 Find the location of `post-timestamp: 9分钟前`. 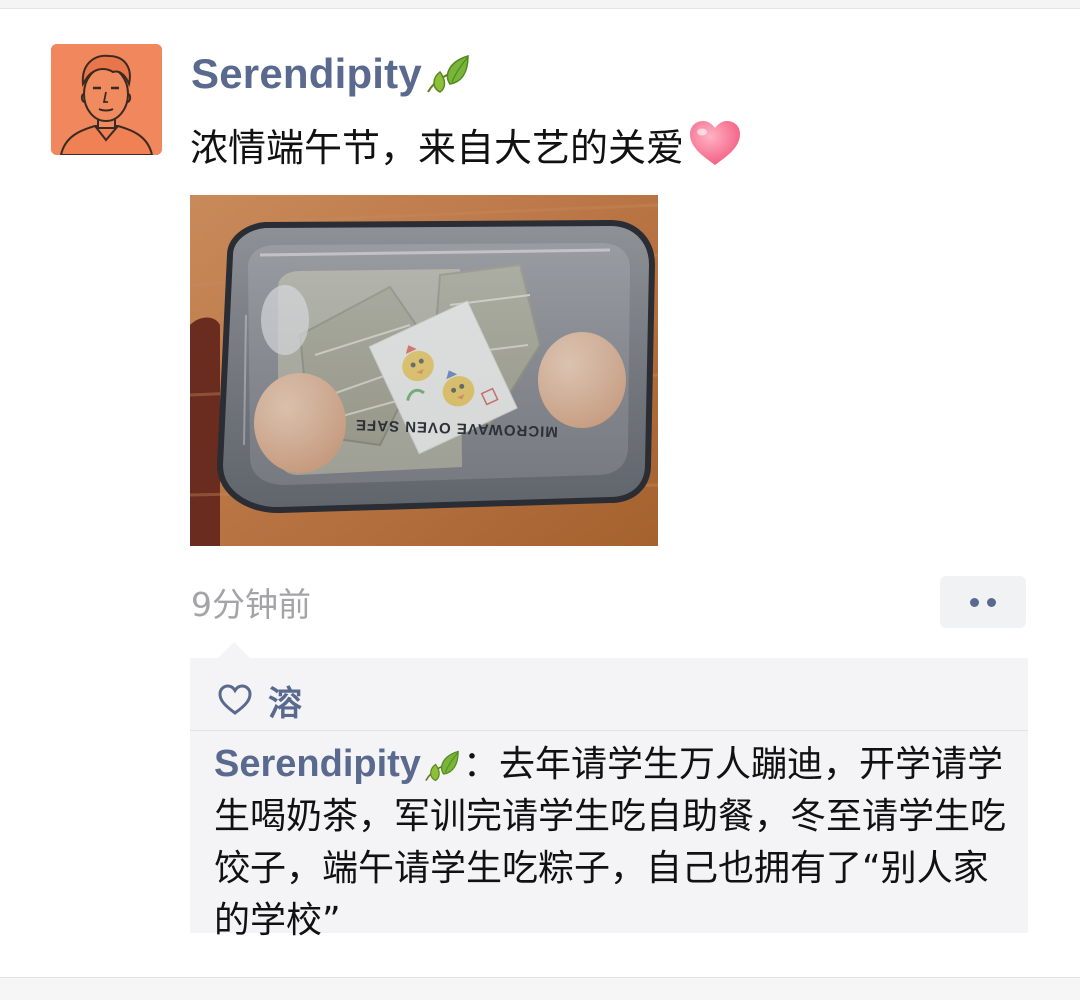

post-timestamp: 9分钟前 is located at coordinates (251, 604).